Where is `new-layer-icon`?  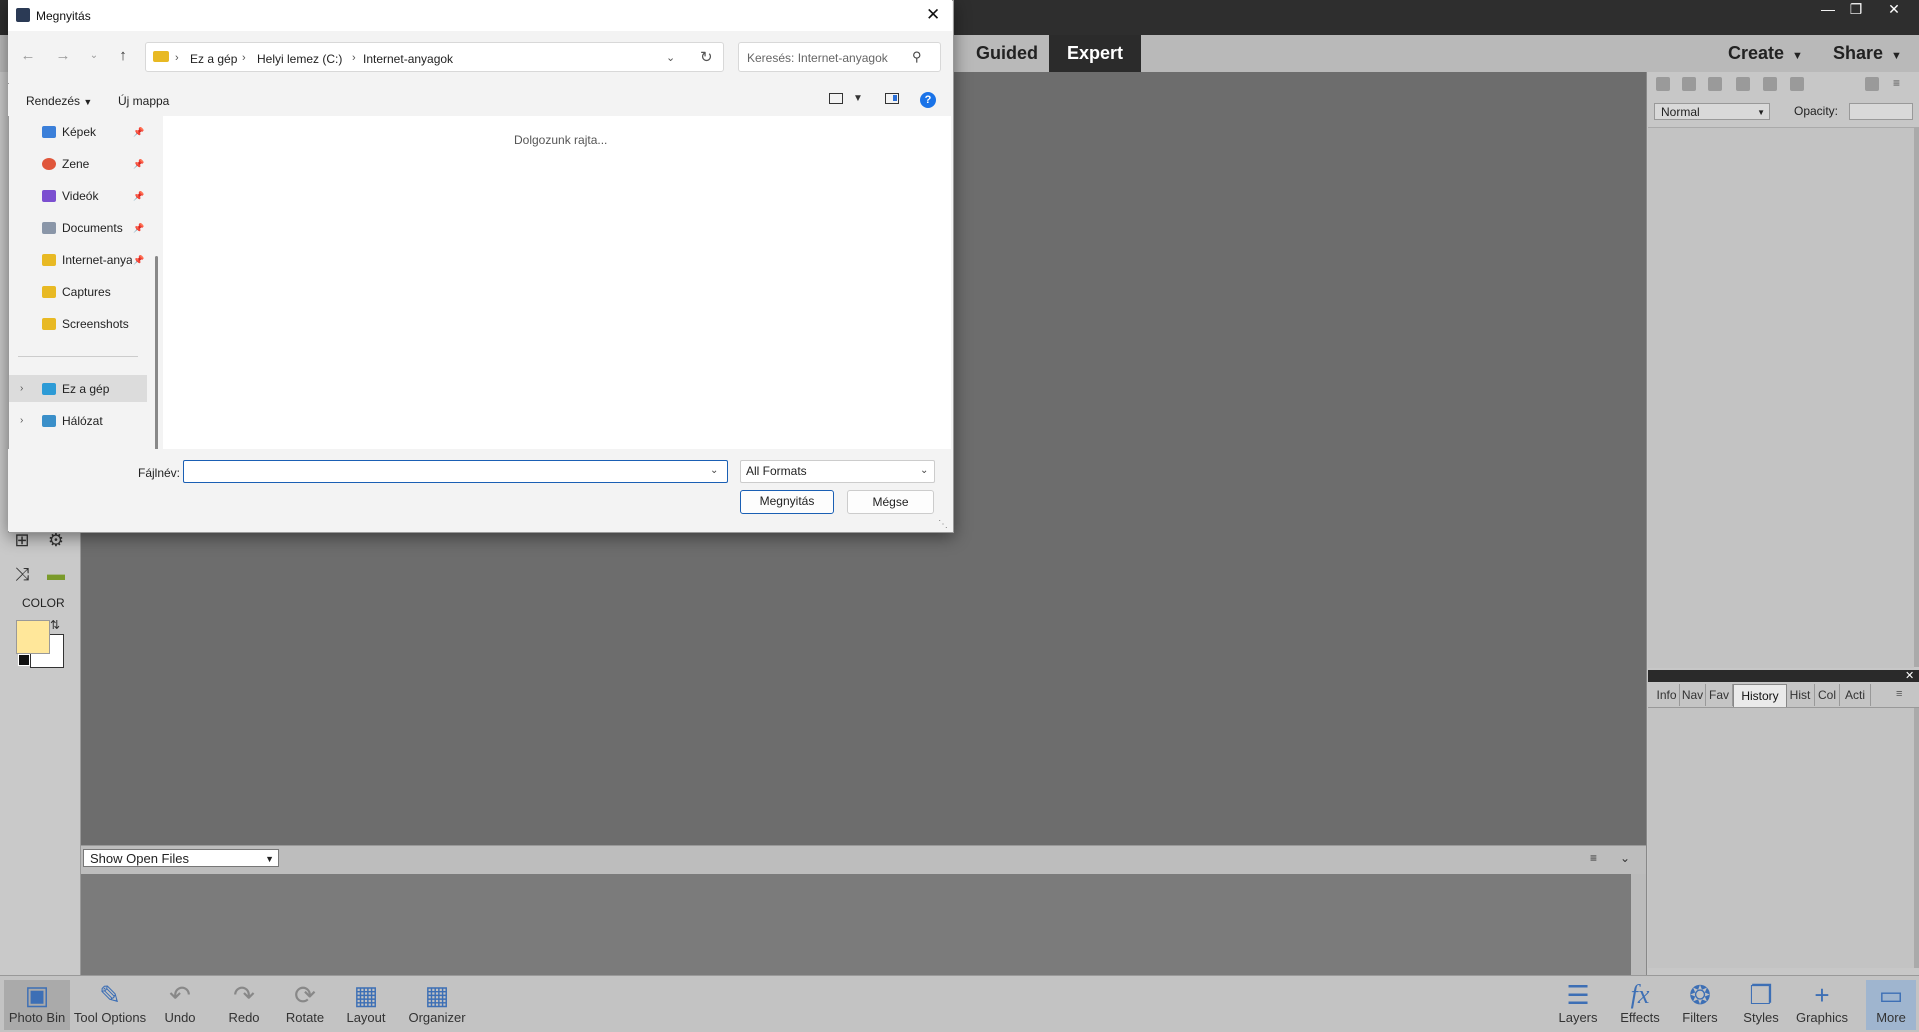 new-layer-icon is located at coordinates (1663, 84).